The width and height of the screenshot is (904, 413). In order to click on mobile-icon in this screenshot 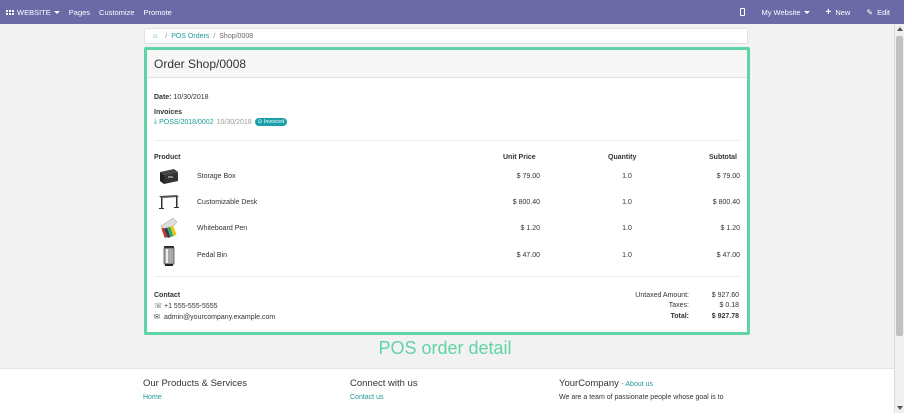, I will do `click(743, 12)`.